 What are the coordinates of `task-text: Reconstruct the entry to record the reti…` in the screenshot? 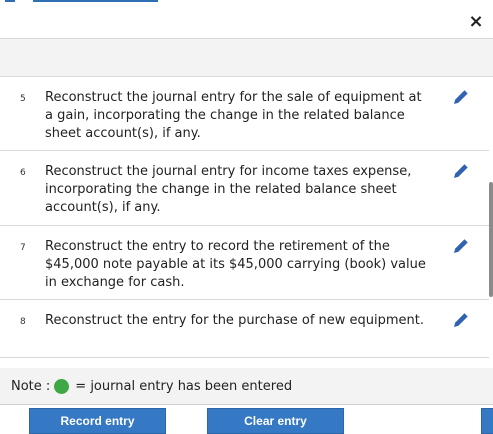 It's located at (235, 264).